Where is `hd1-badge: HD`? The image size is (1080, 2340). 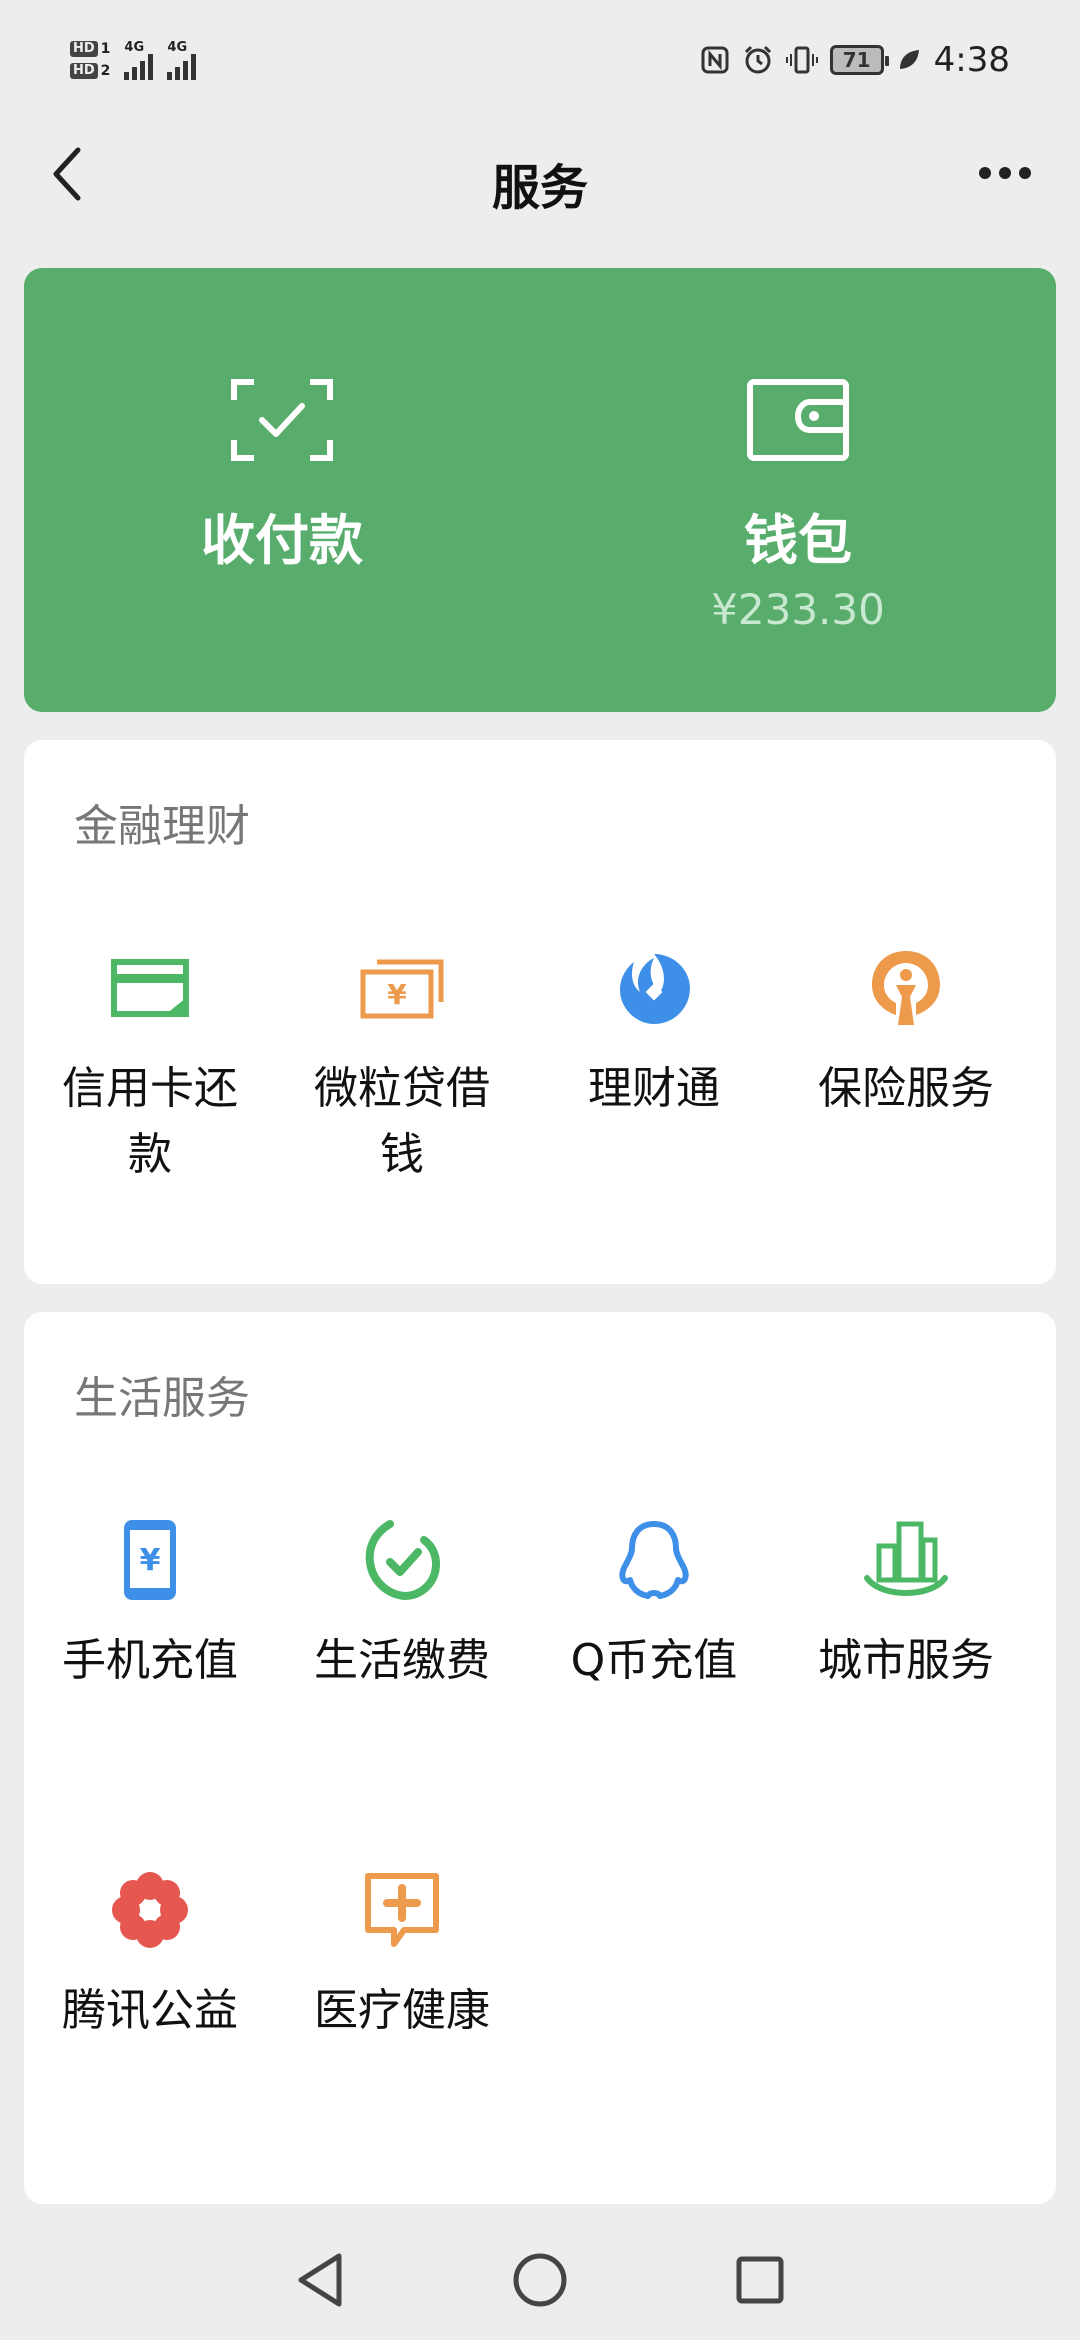
hd1-badge: HD is located at coordinates (84, 49).